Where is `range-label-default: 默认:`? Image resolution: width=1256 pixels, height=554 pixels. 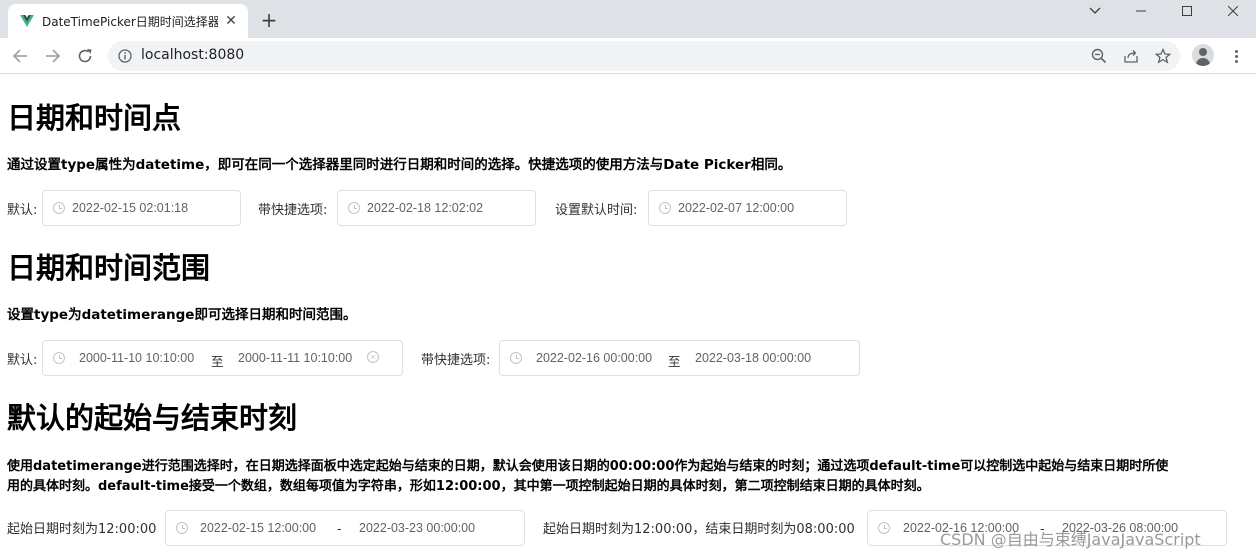
range-label-default: 默认: is located at coordinates (22, 360).